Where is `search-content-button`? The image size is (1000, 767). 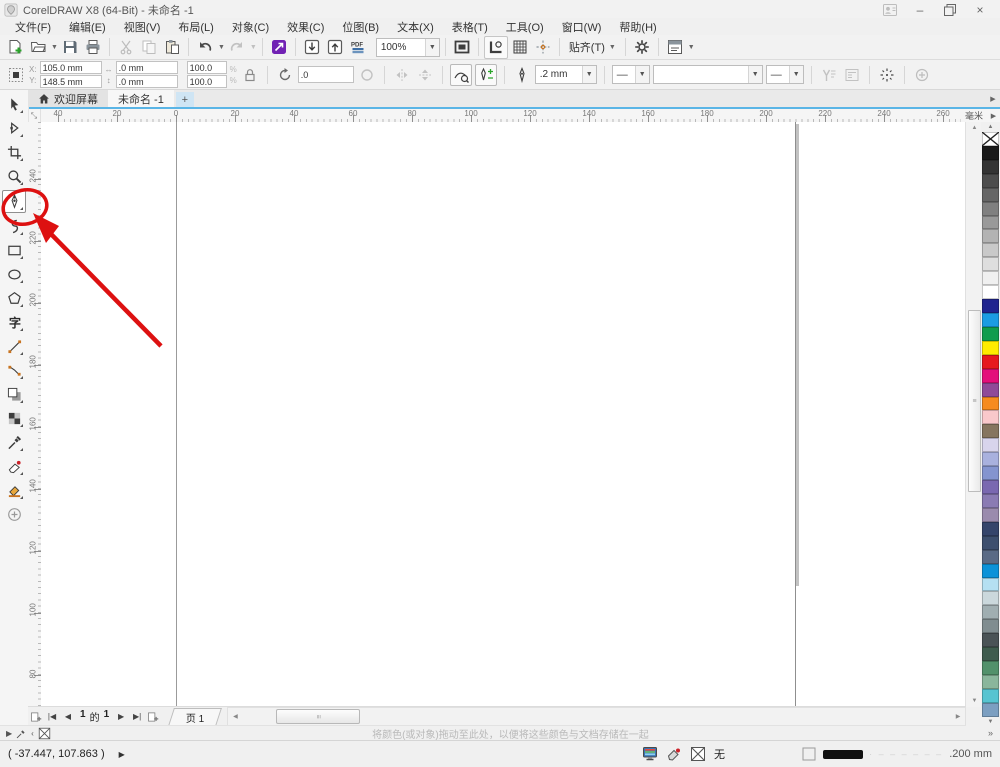
search-content-button is located at coordinates (279, 47).